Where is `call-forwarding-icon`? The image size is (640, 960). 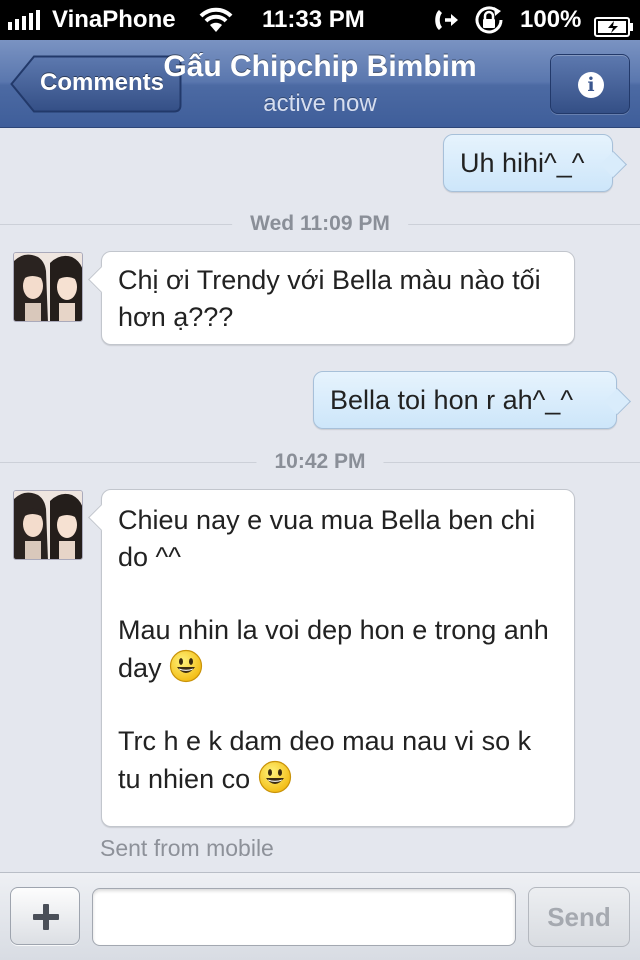
call-forwarding-icon is located at coordinates (445, 20).